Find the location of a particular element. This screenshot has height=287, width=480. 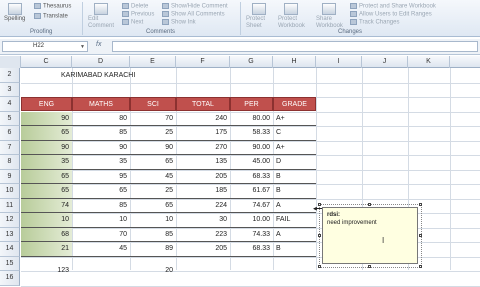

row-header: 13 is located at coordinates (10, 234).